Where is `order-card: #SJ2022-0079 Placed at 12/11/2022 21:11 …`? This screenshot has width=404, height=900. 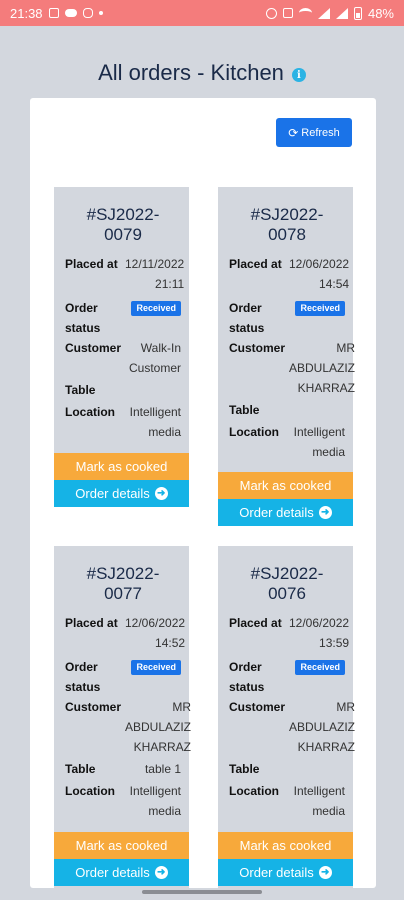 order-card: #SJ2022-0079 Placed at 12/11/2022 21:11 … is located at coordinates (121, 347).